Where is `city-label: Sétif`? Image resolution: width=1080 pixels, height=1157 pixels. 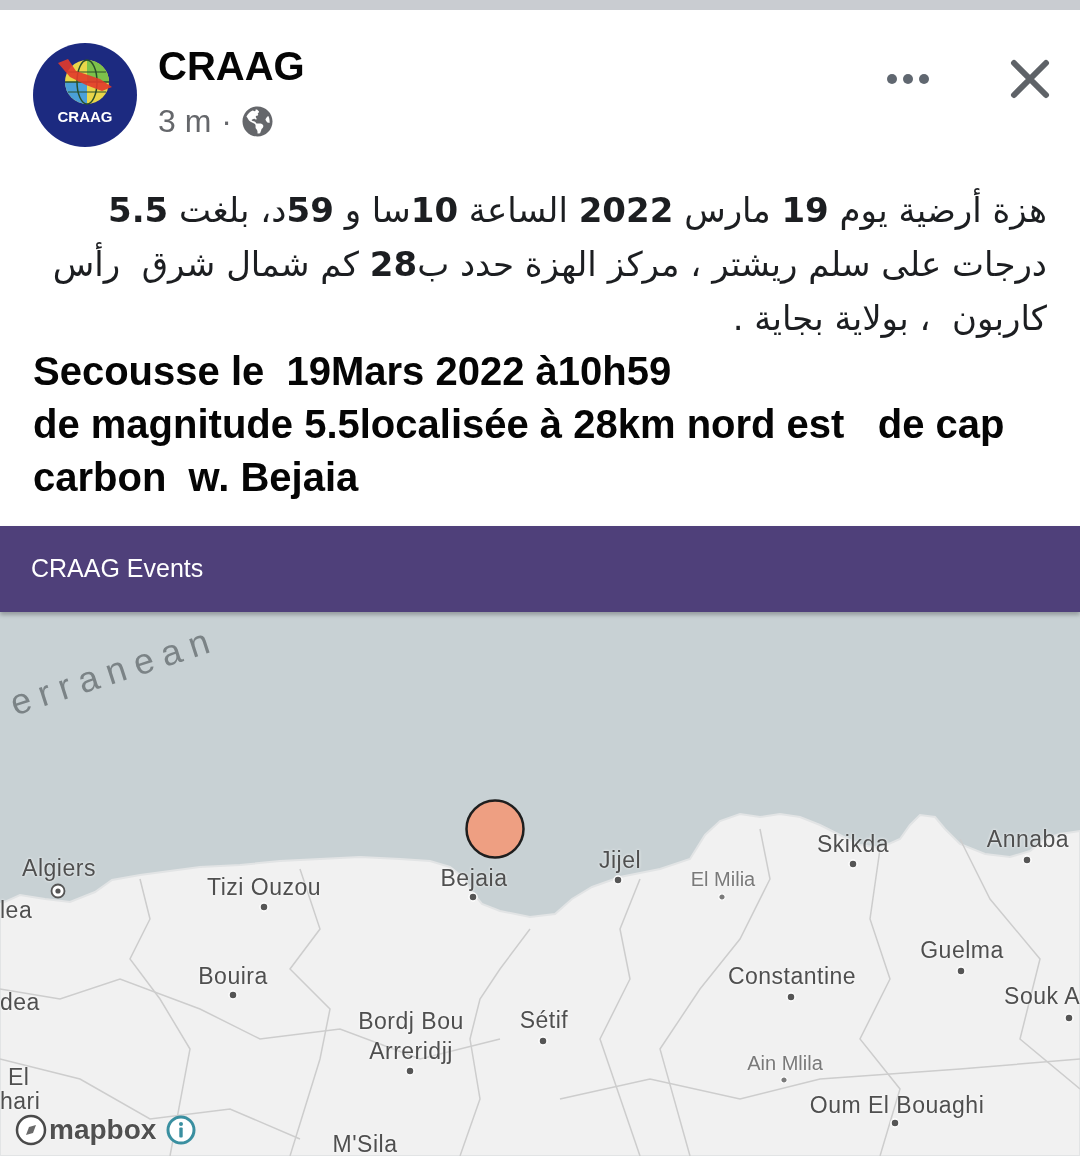 city-label: Sétif is located at coordinates (544, 1020).